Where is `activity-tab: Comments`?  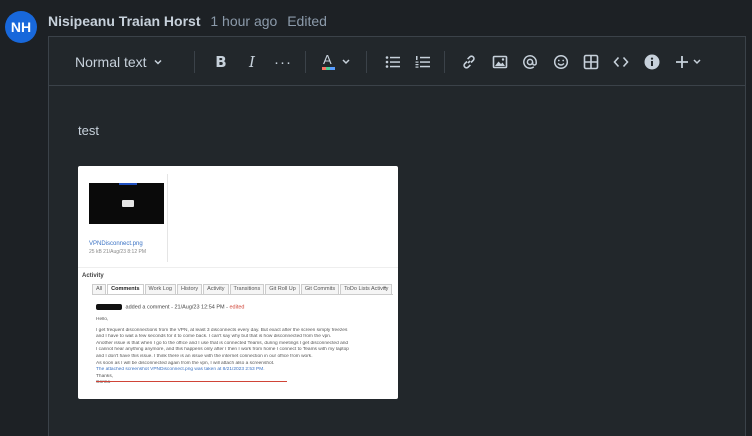 activity-tab: Comments is located at coordinates (125, 289).